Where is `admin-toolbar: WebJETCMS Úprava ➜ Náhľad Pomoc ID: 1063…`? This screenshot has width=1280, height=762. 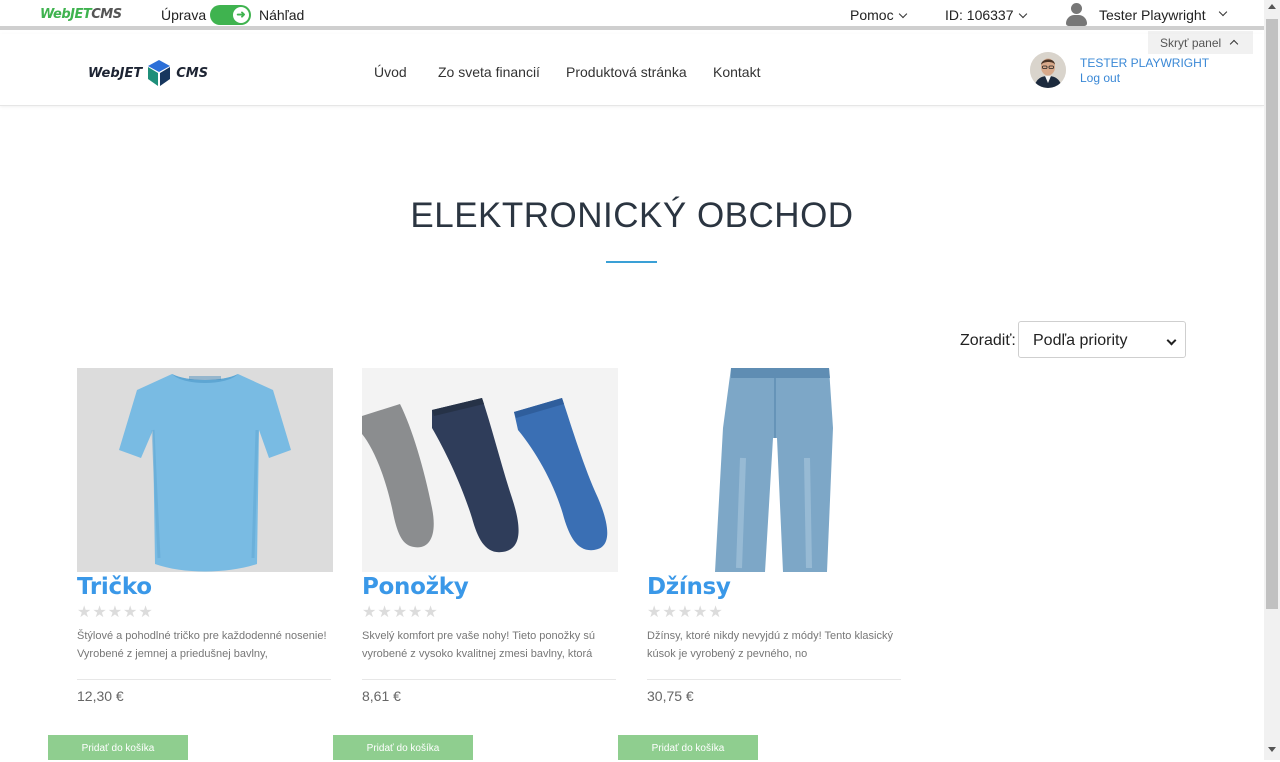 admin-toolbar: WebJETCMS Úprava ➜ Náhľad Pomoc ID: 1063… is located at coordinates (632, 15).